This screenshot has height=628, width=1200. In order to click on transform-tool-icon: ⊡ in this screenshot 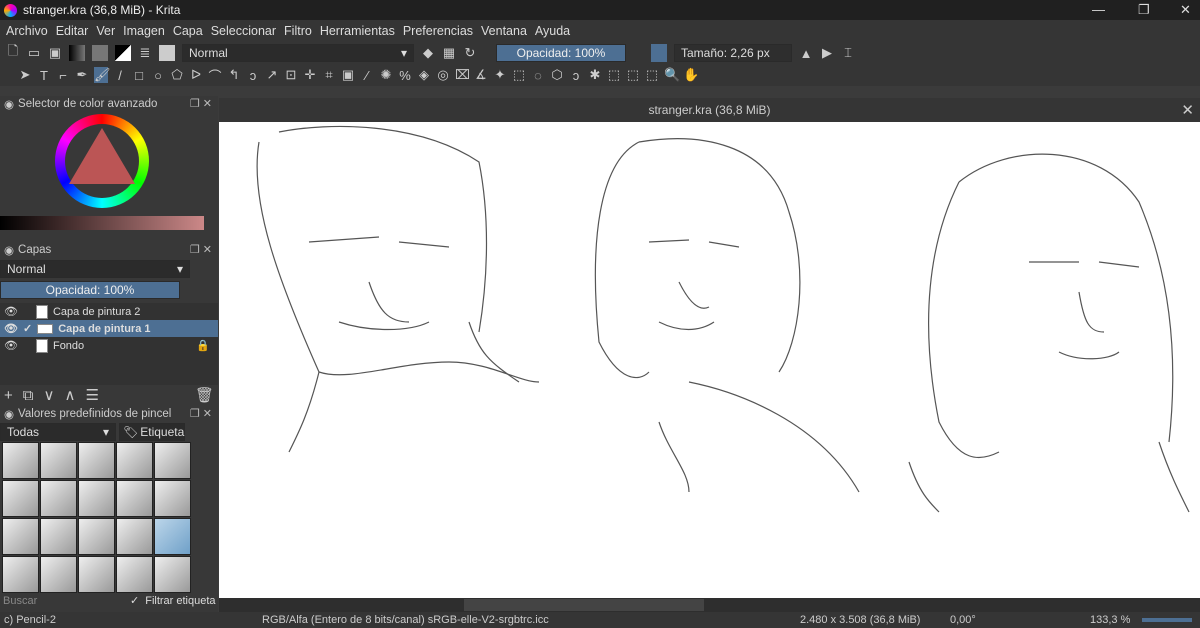, I will do `click(291, 75)`.